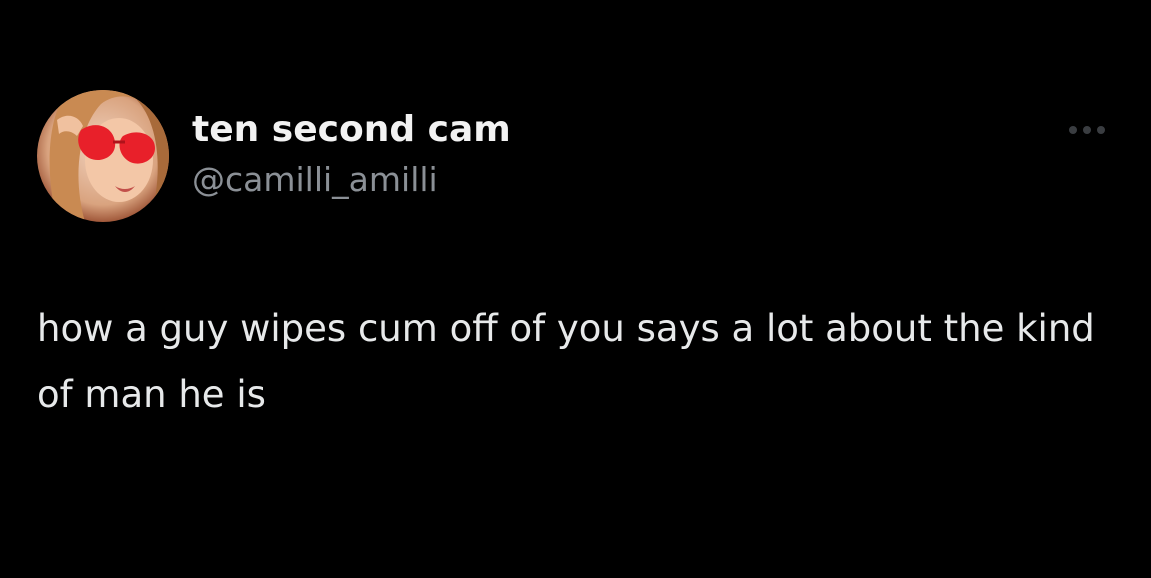  Describe the element at coordinates (315, 180) in the screenshot. I see `author-handle: @camilli_amilli` at that location.